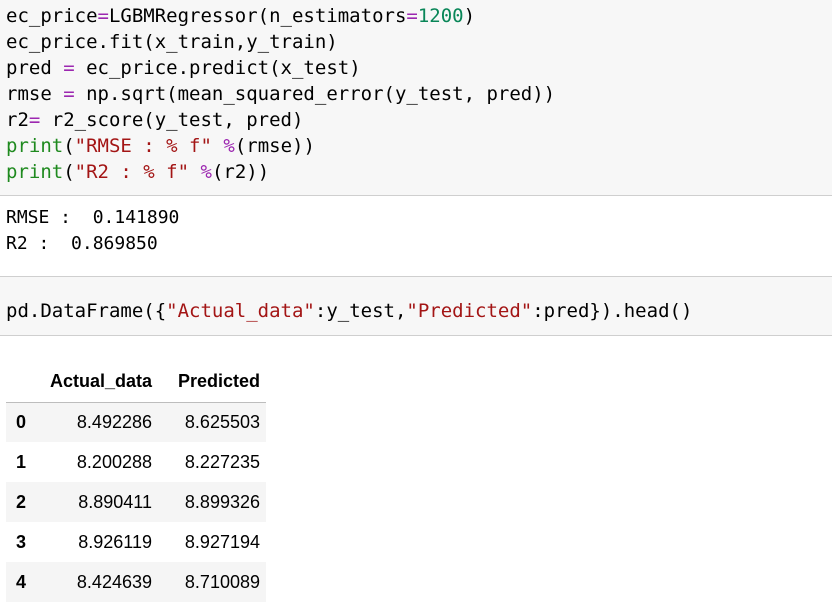 This screenshot has width=832, height=605. I want to click on code-token: (rmse)), so click(274, 146).